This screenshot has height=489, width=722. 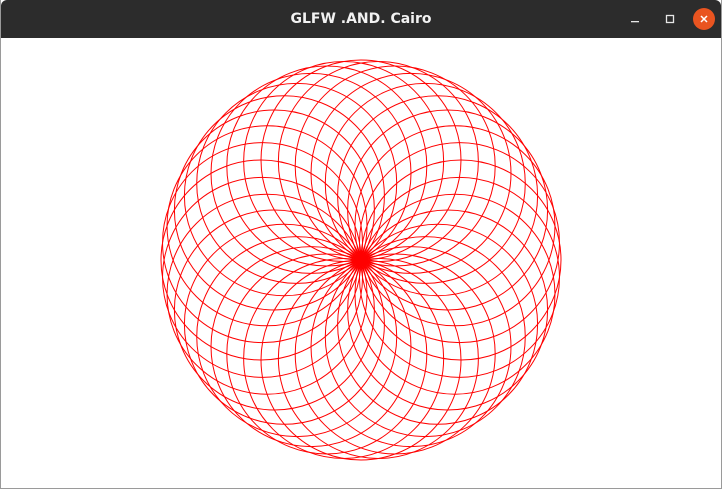 What do you see at coordinates (635, 22) in the screenshot?
I see `minimize-icon` at bounding box center [635, 22].